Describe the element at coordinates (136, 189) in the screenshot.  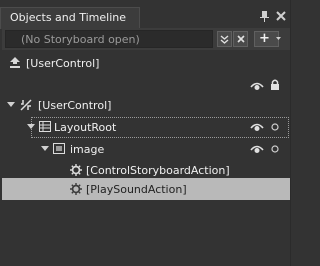
I see `tree-item-playsoundaction: [PlaySoundAction]` at that location.